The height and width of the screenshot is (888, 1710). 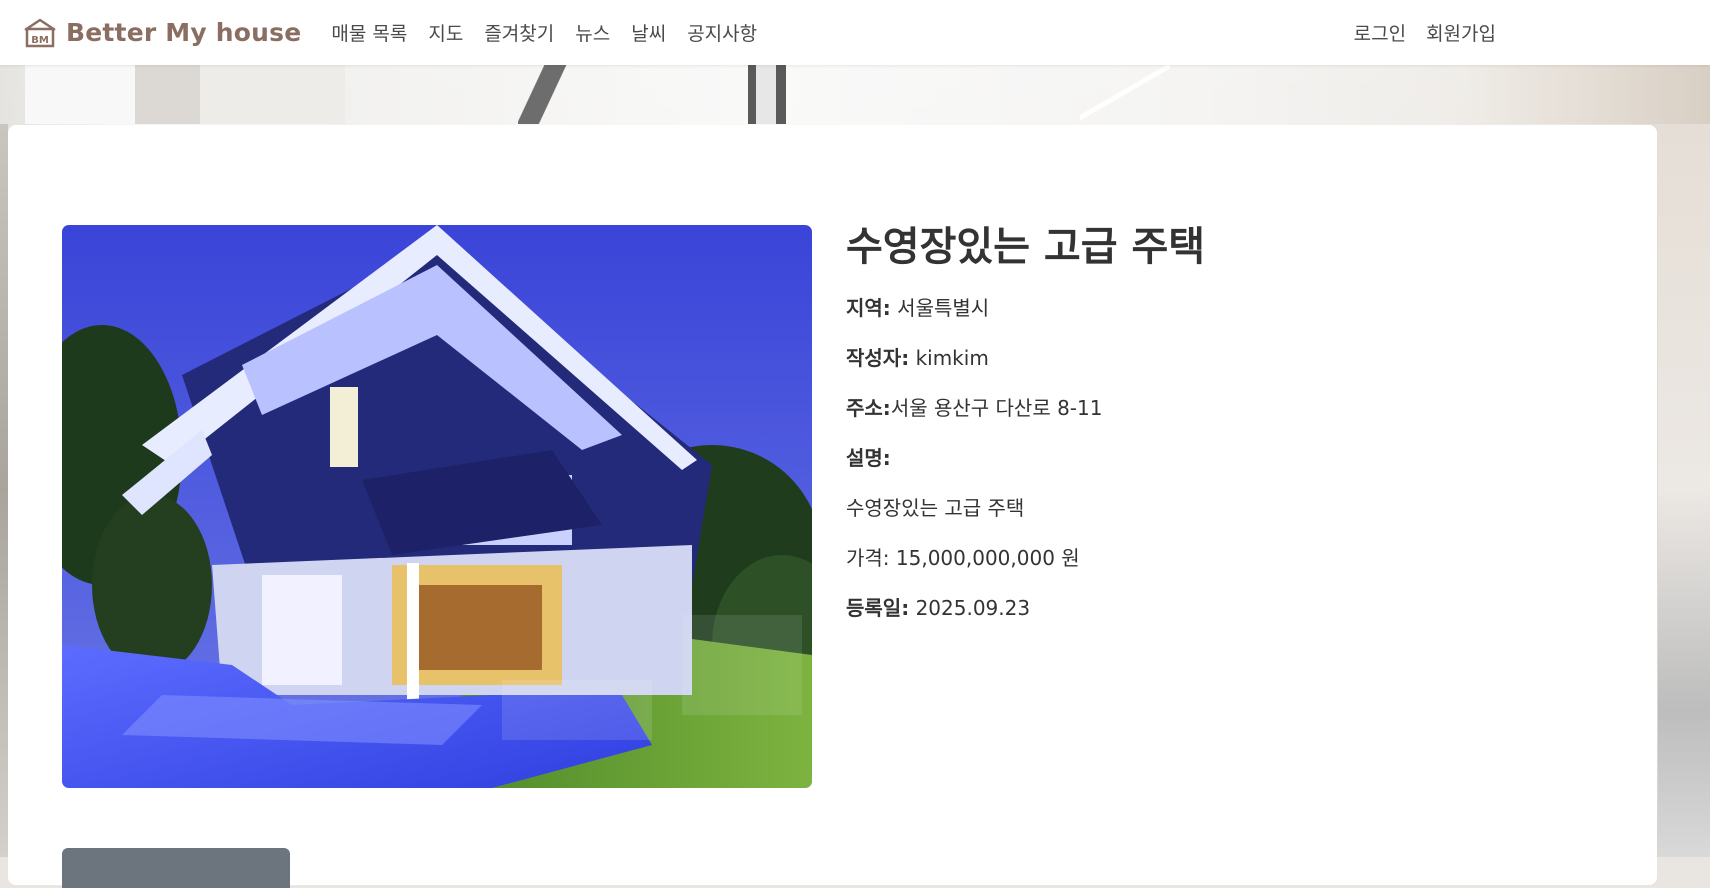 I want to click on author-row: 작성자: kimkim, so click(x=1236, y=358).